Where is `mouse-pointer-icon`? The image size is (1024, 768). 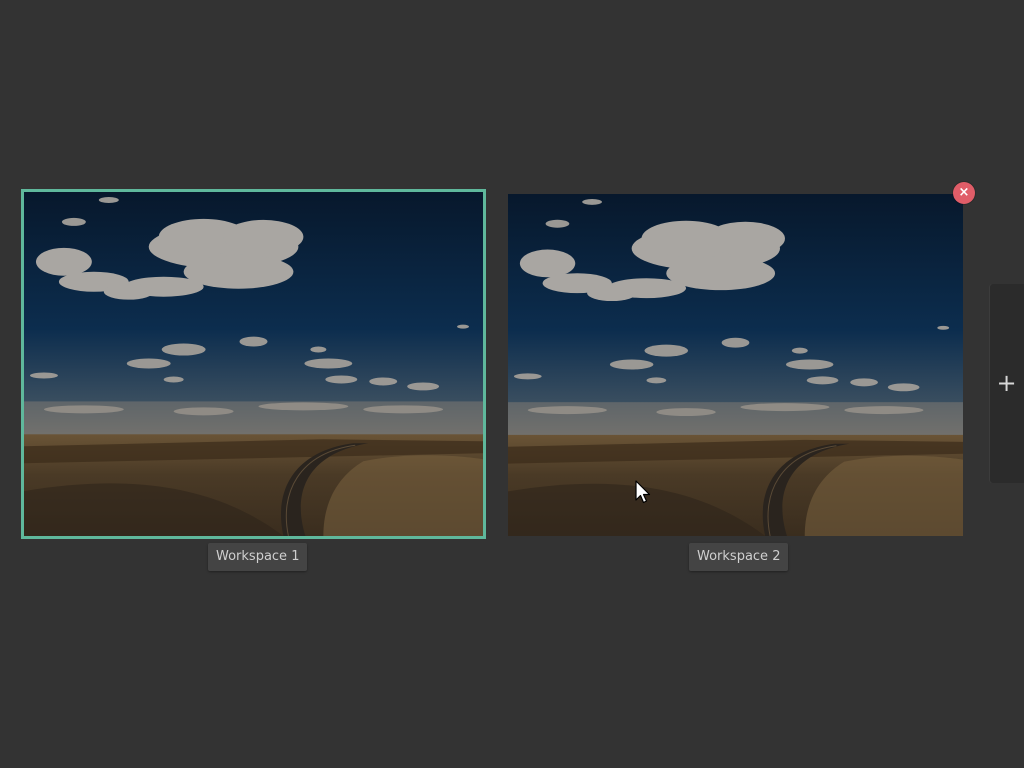
mouse-pointer-icon is located at coordinates (643, 492).